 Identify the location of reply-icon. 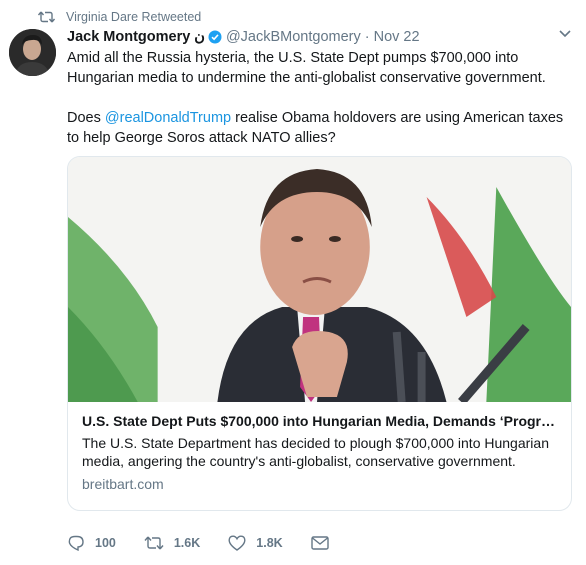
(76, 543).